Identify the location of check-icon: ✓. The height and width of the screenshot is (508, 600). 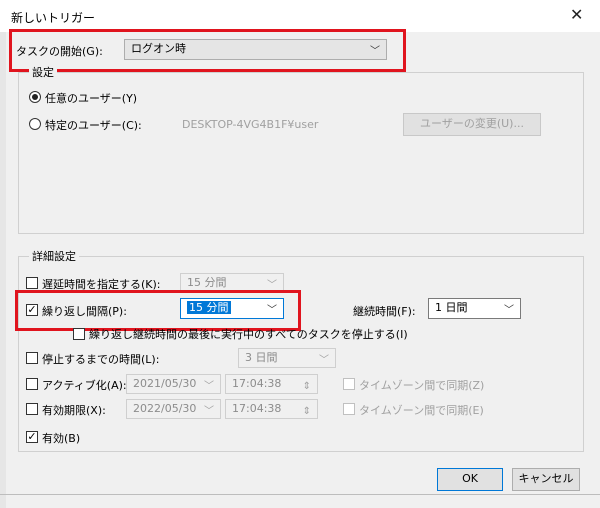
(32, 436).